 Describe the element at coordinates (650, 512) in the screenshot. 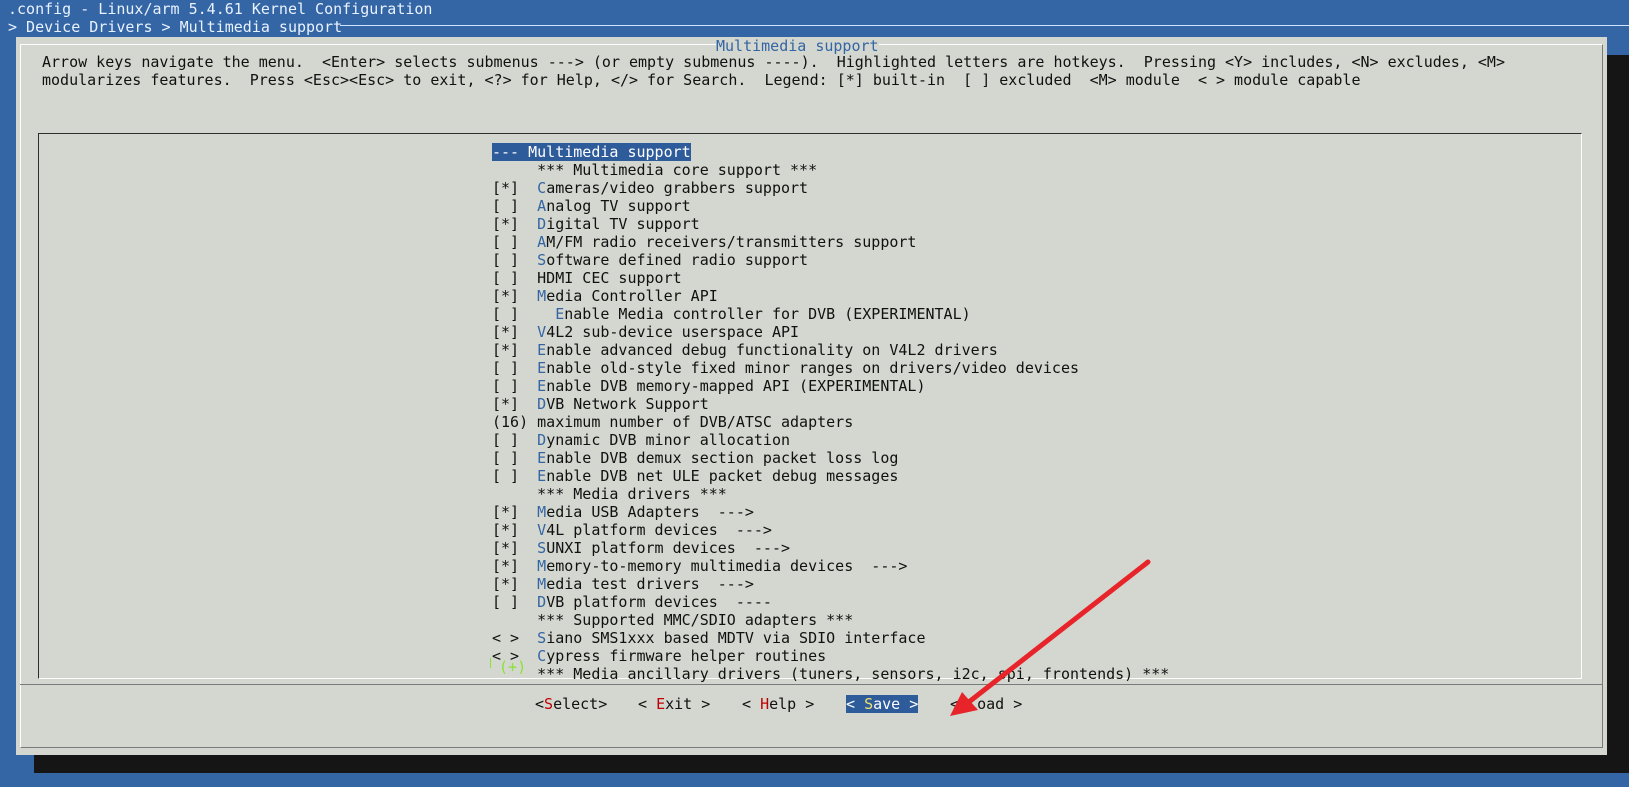

I see `menu-item-label: edia USB Adapters --->` at that location.